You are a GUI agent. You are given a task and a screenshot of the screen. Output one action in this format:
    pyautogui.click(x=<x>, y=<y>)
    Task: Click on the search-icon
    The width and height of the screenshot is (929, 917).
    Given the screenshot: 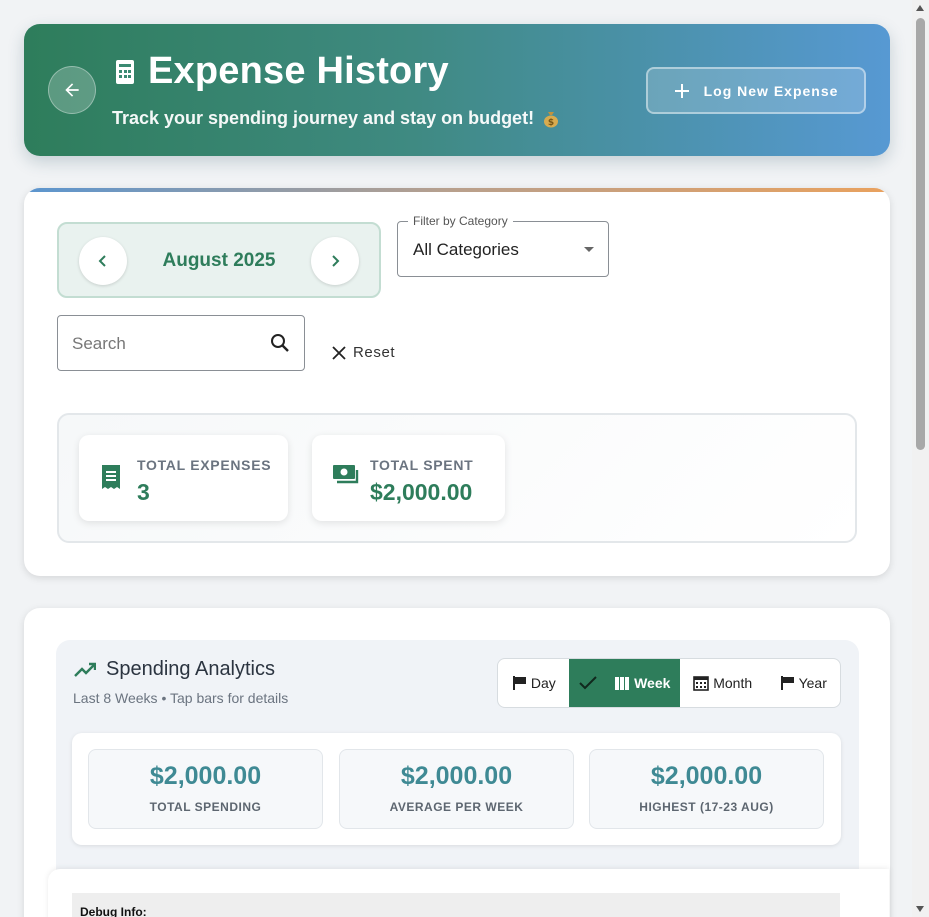 What is the action you would take?
    pyautogui.click(x=280, y=343)
    